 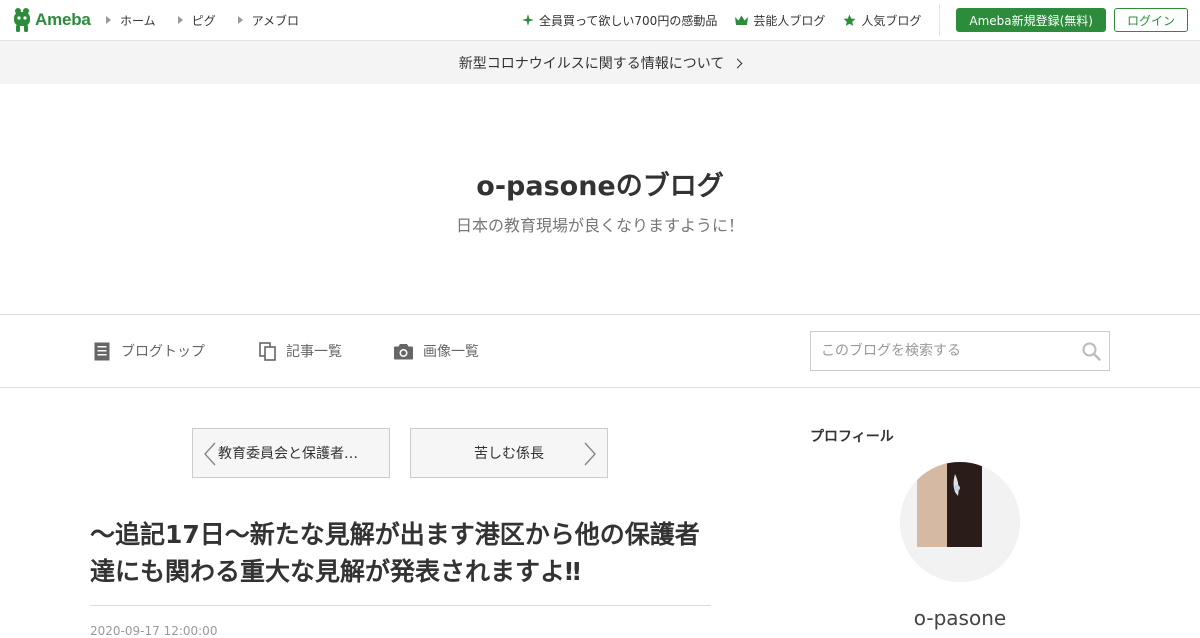 What do you see at coordinates (163, 352) in the screenshot?
I see `blog-nav-label: ブログトップ` at bounding box center [163, 352].